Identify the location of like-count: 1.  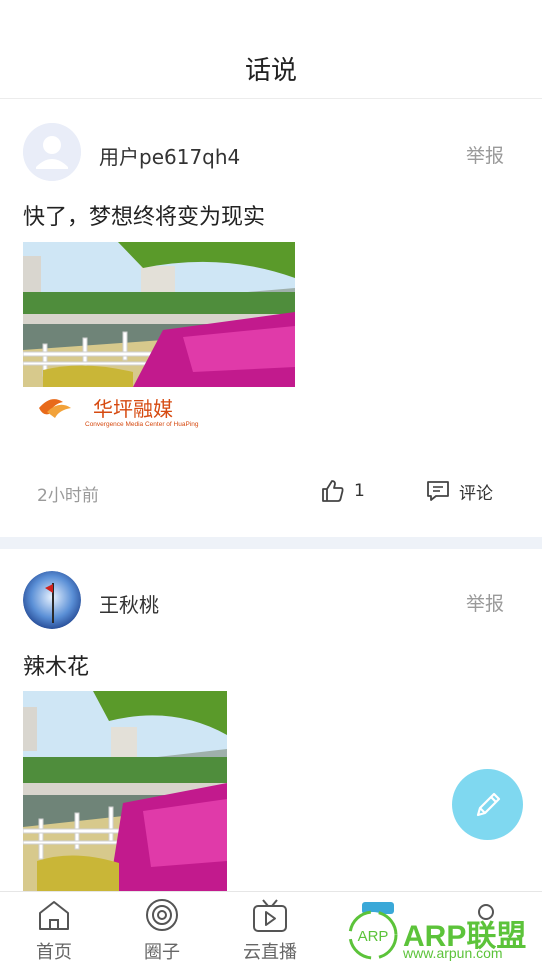
(359, 491).